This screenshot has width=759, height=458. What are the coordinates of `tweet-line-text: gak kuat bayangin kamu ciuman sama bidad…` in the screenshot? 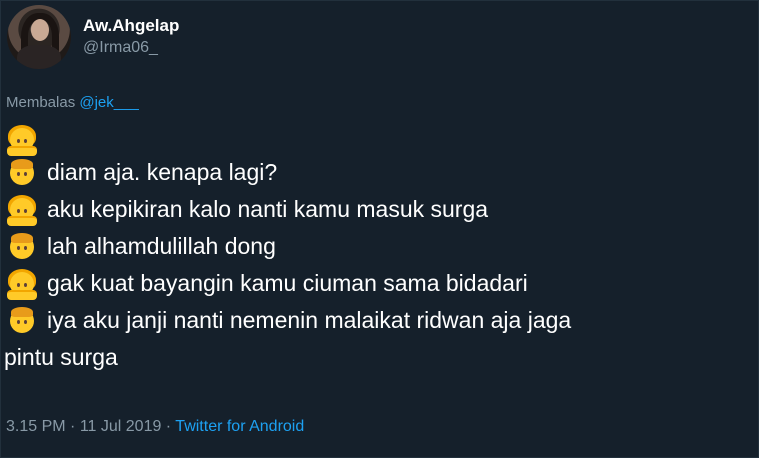 It's located at (287, 283).